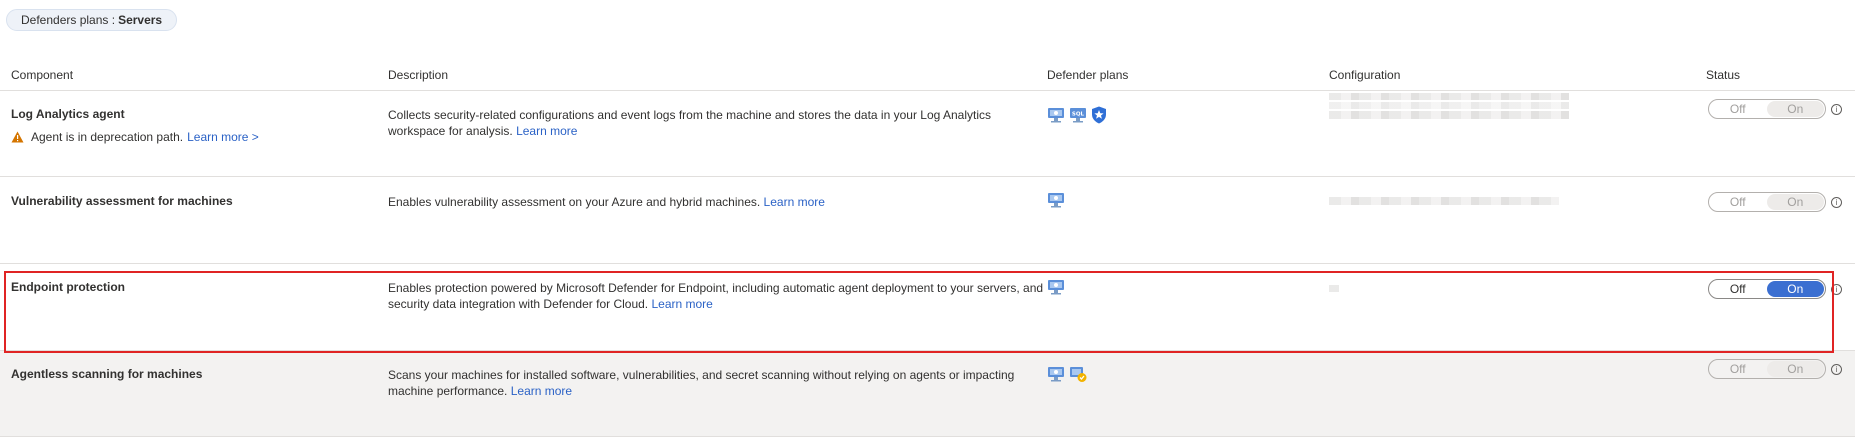  Describe the element at coordinates (68, 114) in the screenshot. I see `component-name: Log Analytics agent` at that location.